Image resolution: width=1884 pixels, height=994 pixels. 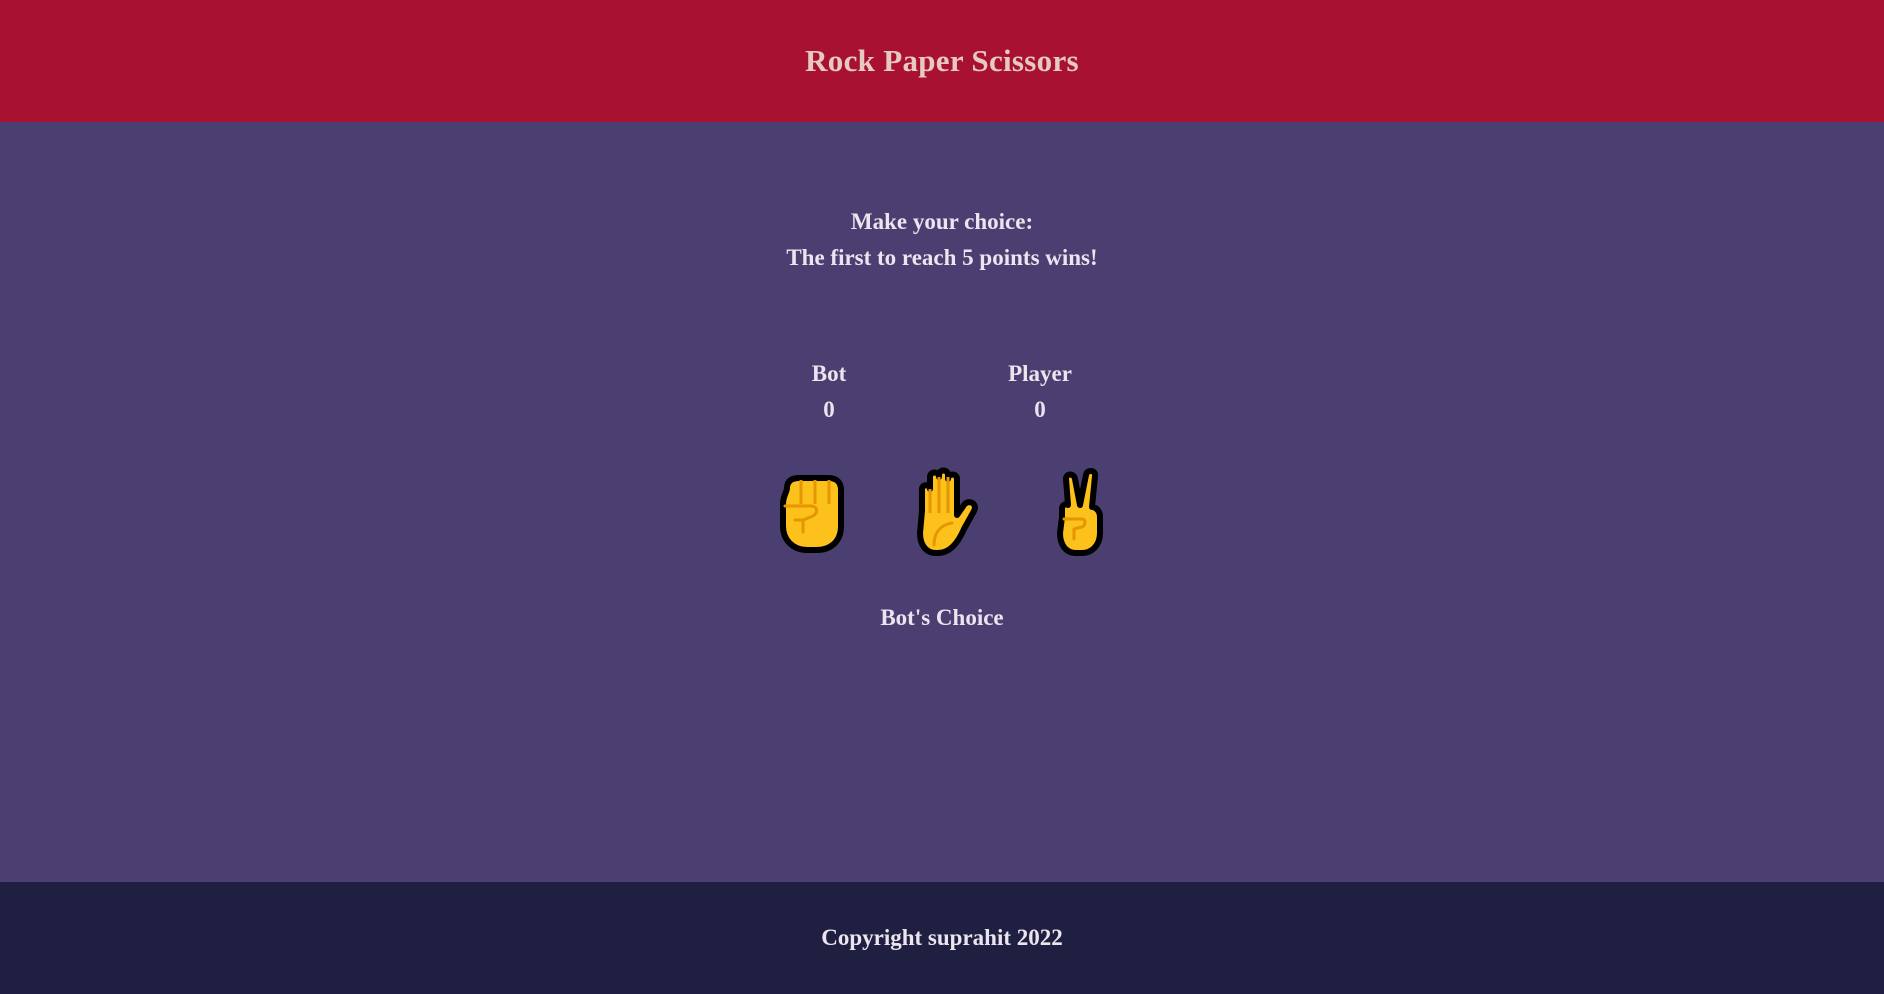 I want to click on site-header: Rock Paper Scissors, so click(x=942, y=61).